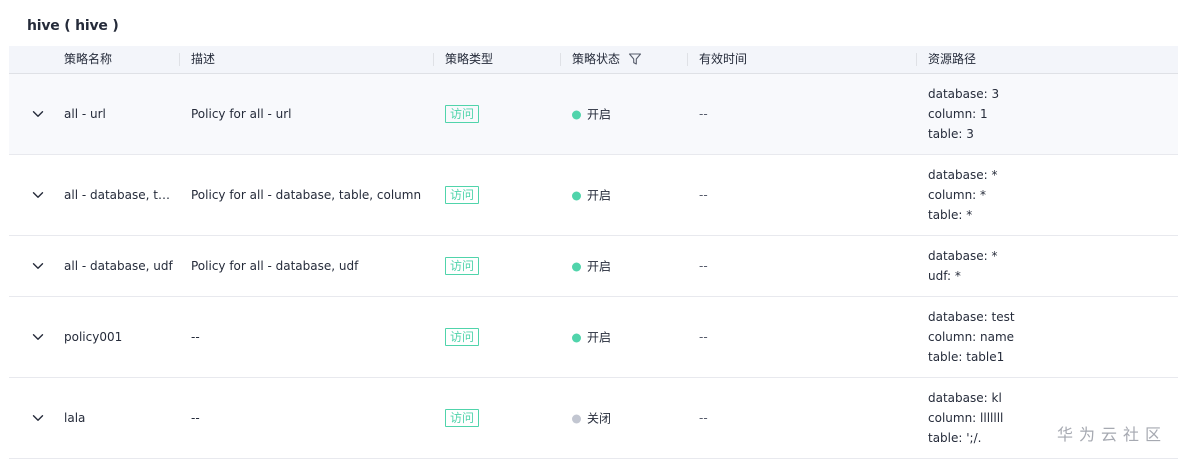 The image size is (1178, 459). Describe the element at coordinates (958, 114) in the screenshot. I see `resource-path-line: column: 1` at that location.